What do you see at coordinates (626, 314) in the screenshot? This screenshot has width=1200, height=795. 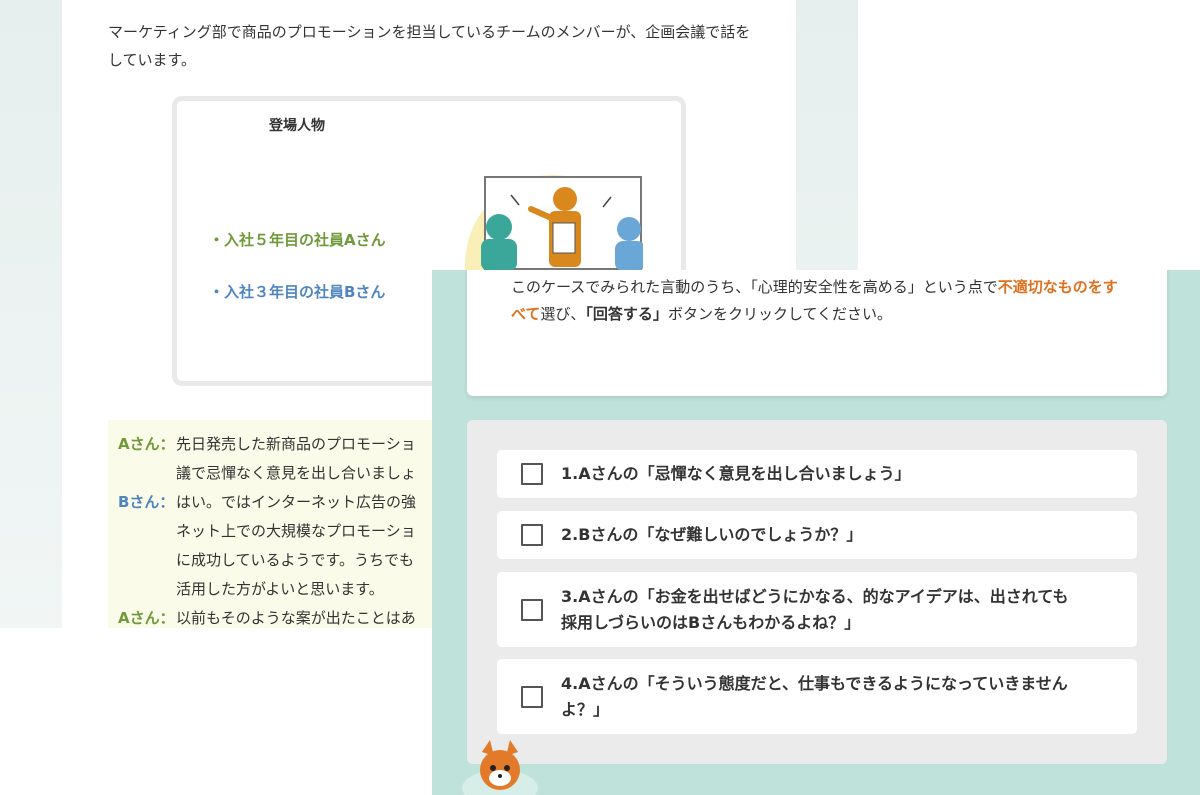 I see `answer-button-reference: 「回答する」` at bounding box center [626, 314].